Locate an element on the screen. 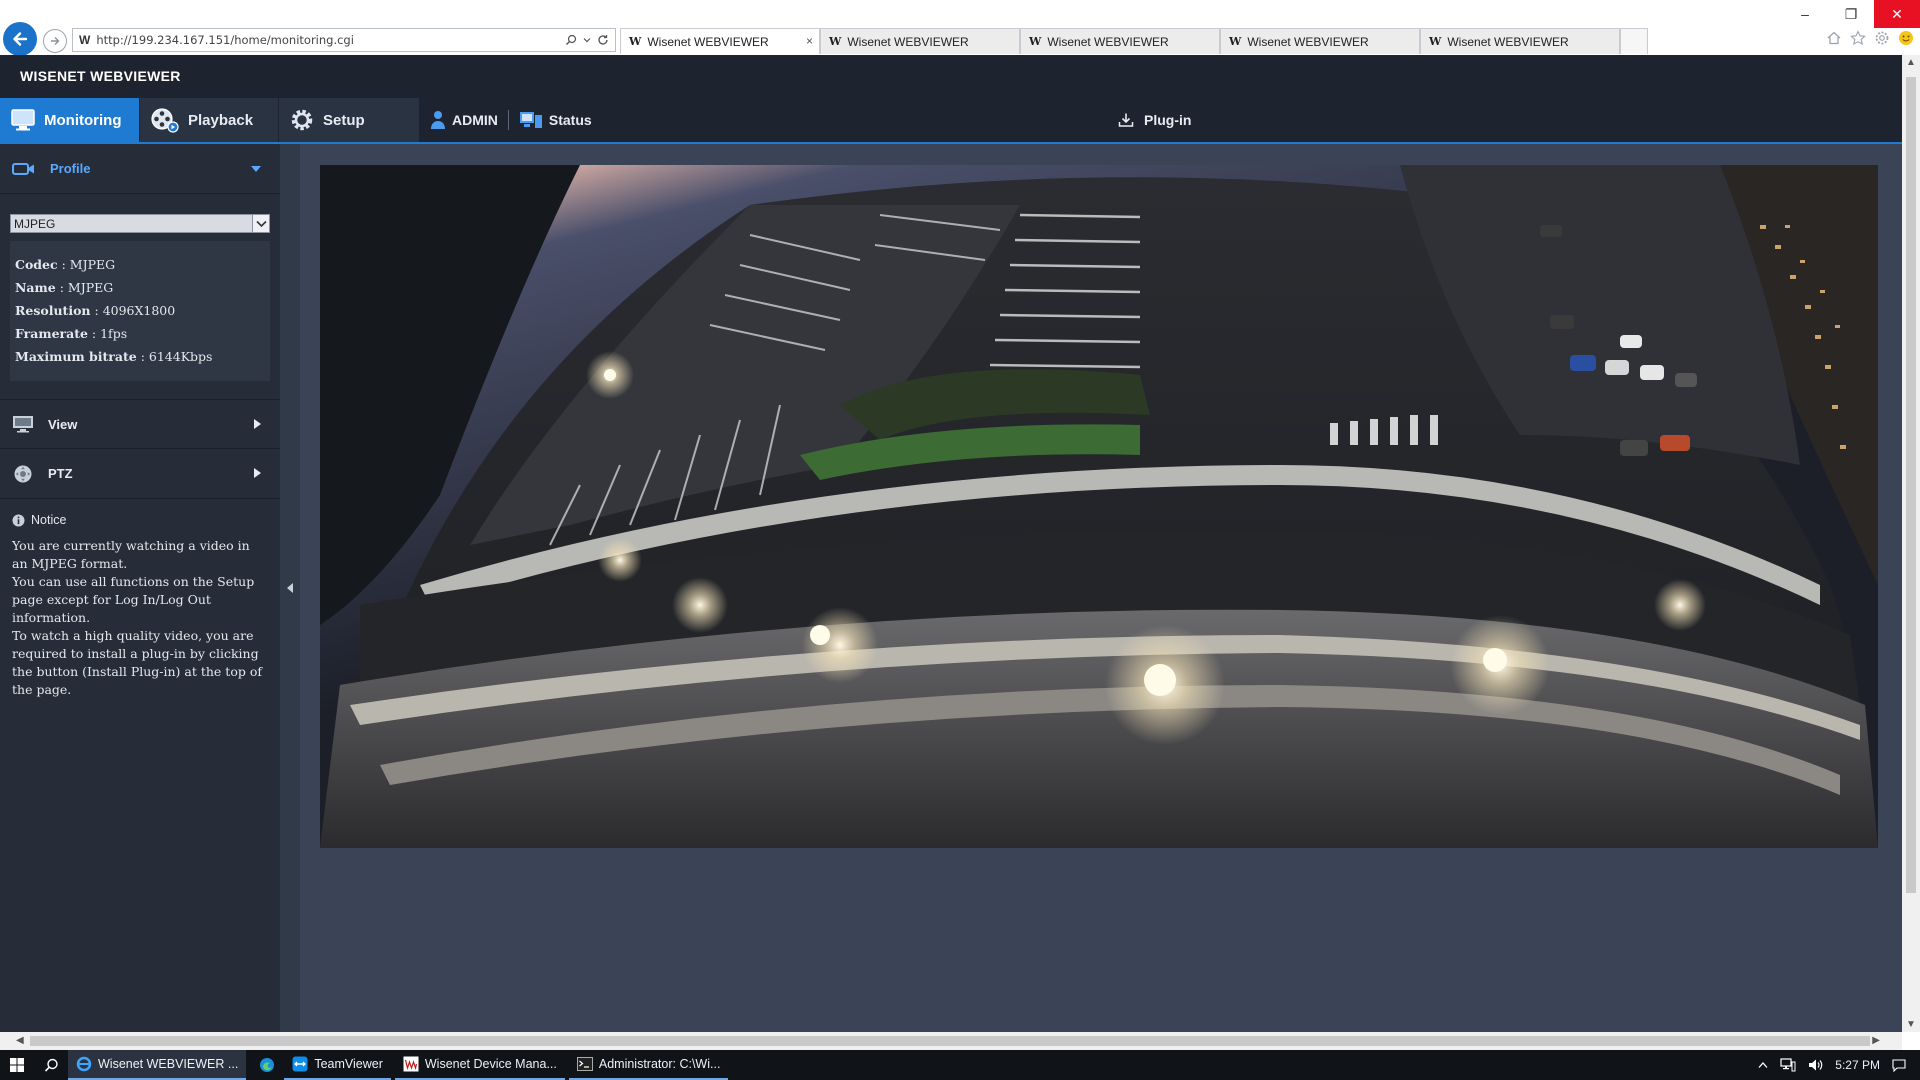  start-button is located at coordinates (17, 1065).